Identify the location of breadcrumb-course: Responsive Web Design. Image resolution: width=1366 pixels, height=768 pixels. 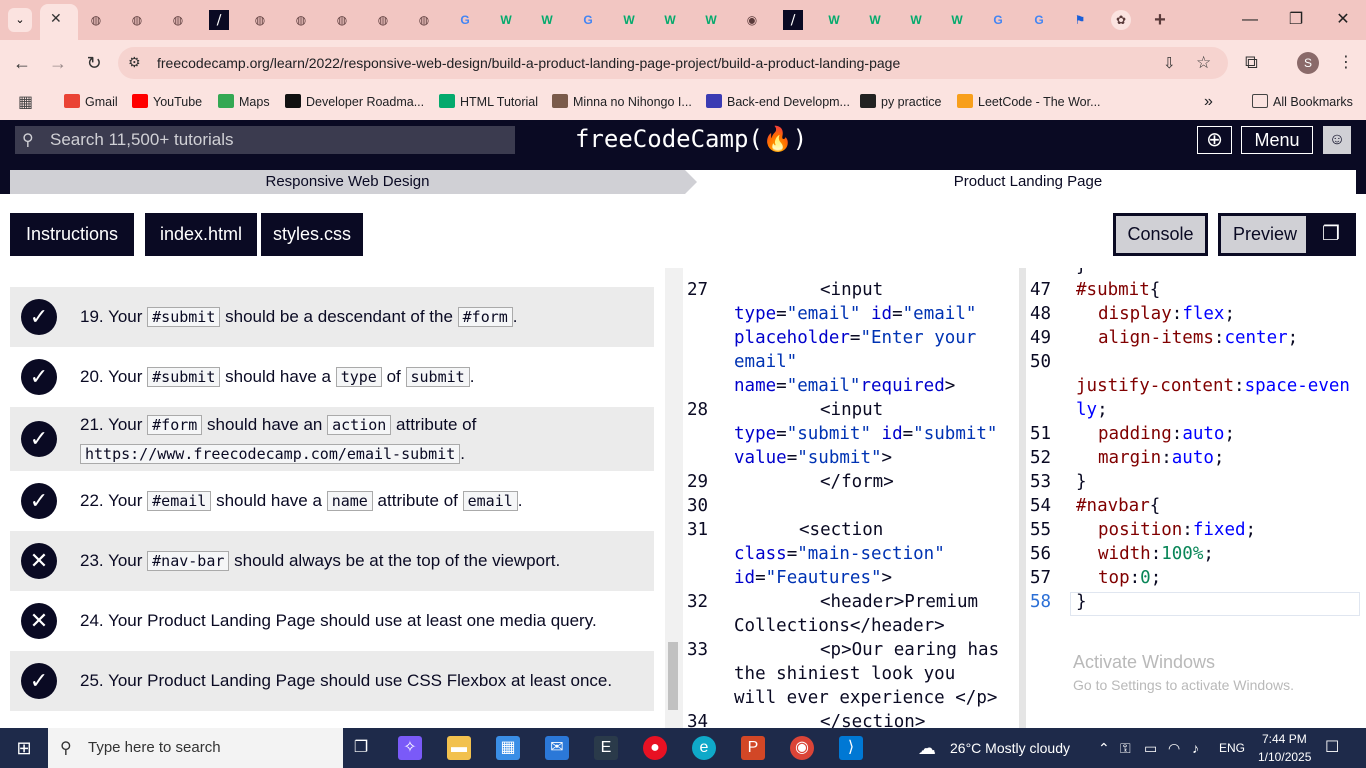
(347, 182).